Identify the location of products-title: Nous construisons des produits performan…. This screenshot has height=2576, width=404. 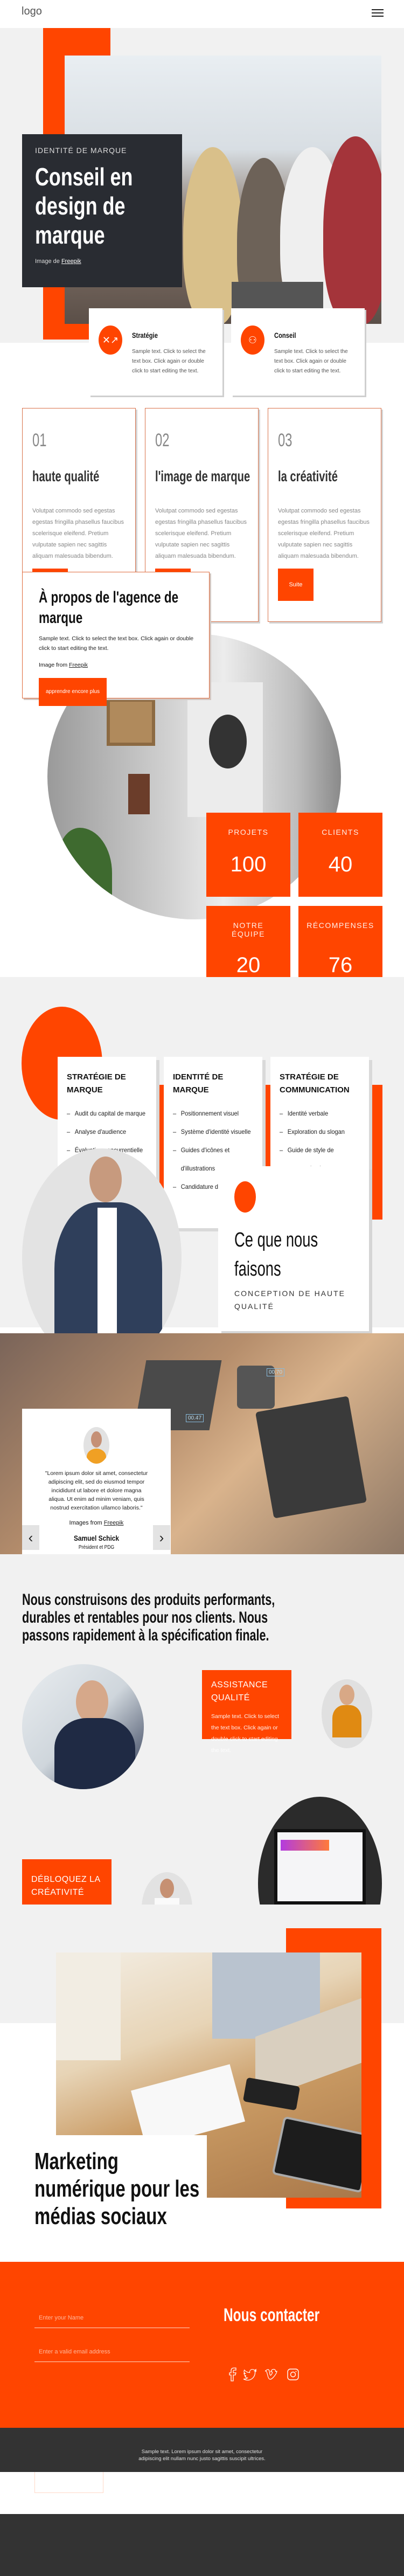
(148, 1617).